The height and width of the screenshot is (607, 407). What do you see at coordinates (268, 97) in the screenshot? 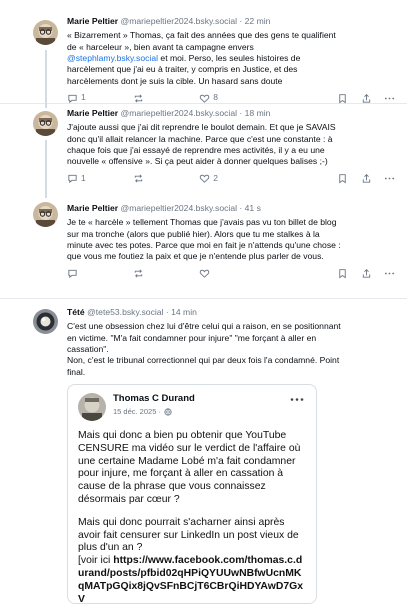
I see `like-button: 8` at bounding box center [268, 97].